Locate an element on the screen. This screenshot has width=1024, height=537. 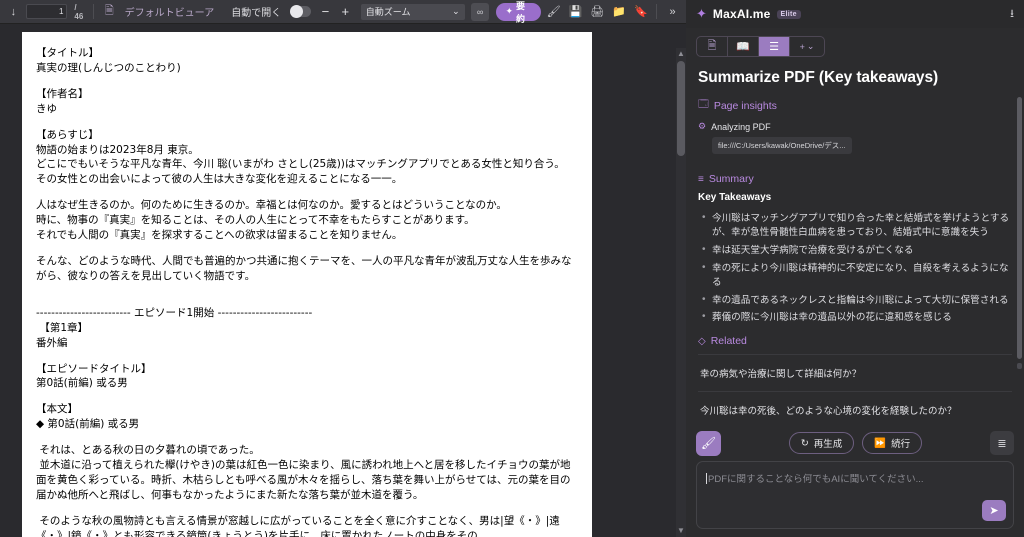
action-center-buttons: ↻ 再生成 ⏩ 続行 is located at coordinates (855, 443).